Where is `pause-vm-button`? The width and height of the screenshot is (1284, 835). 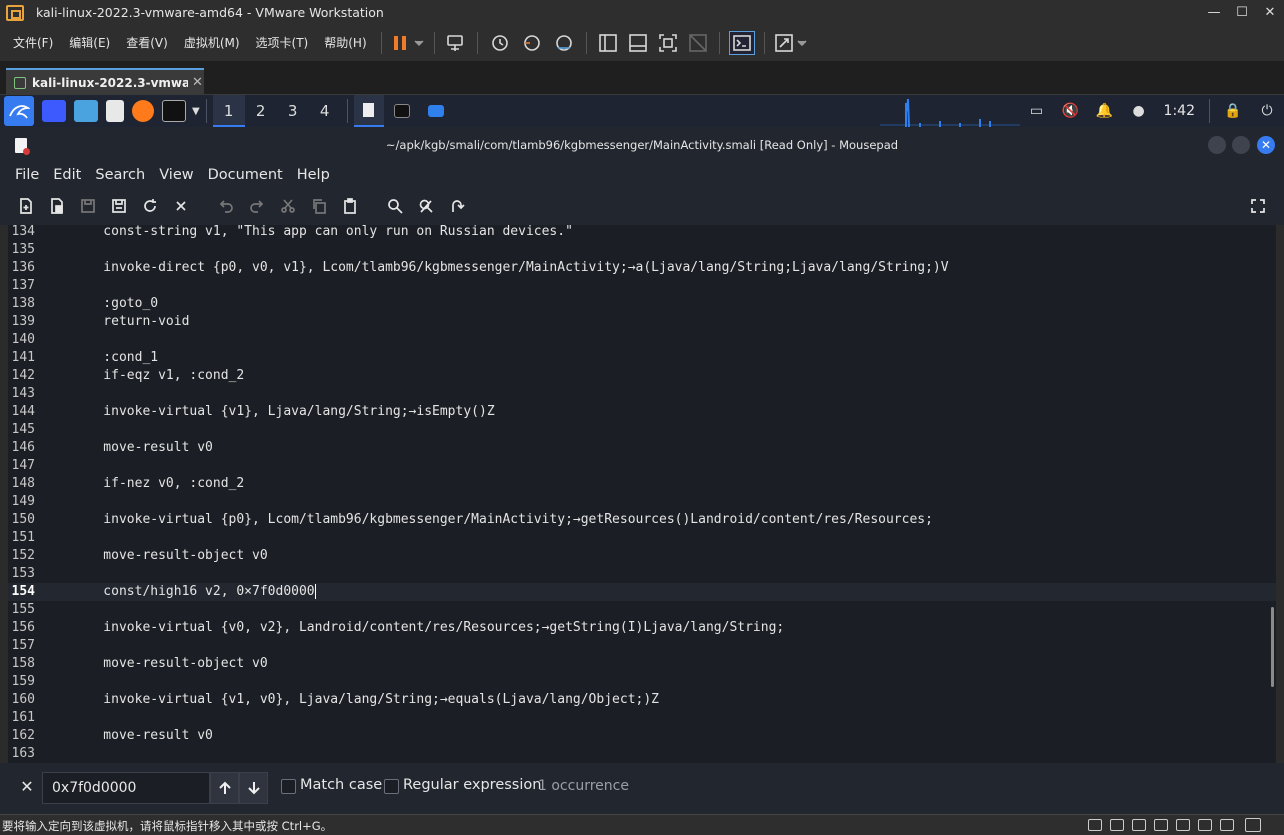
pause-vm-button is located at coordinates (408, 43).